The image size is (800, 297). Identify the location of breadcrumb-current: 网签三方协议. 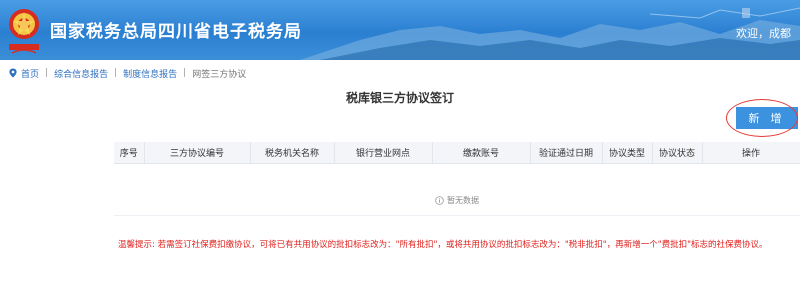
(219, 74).